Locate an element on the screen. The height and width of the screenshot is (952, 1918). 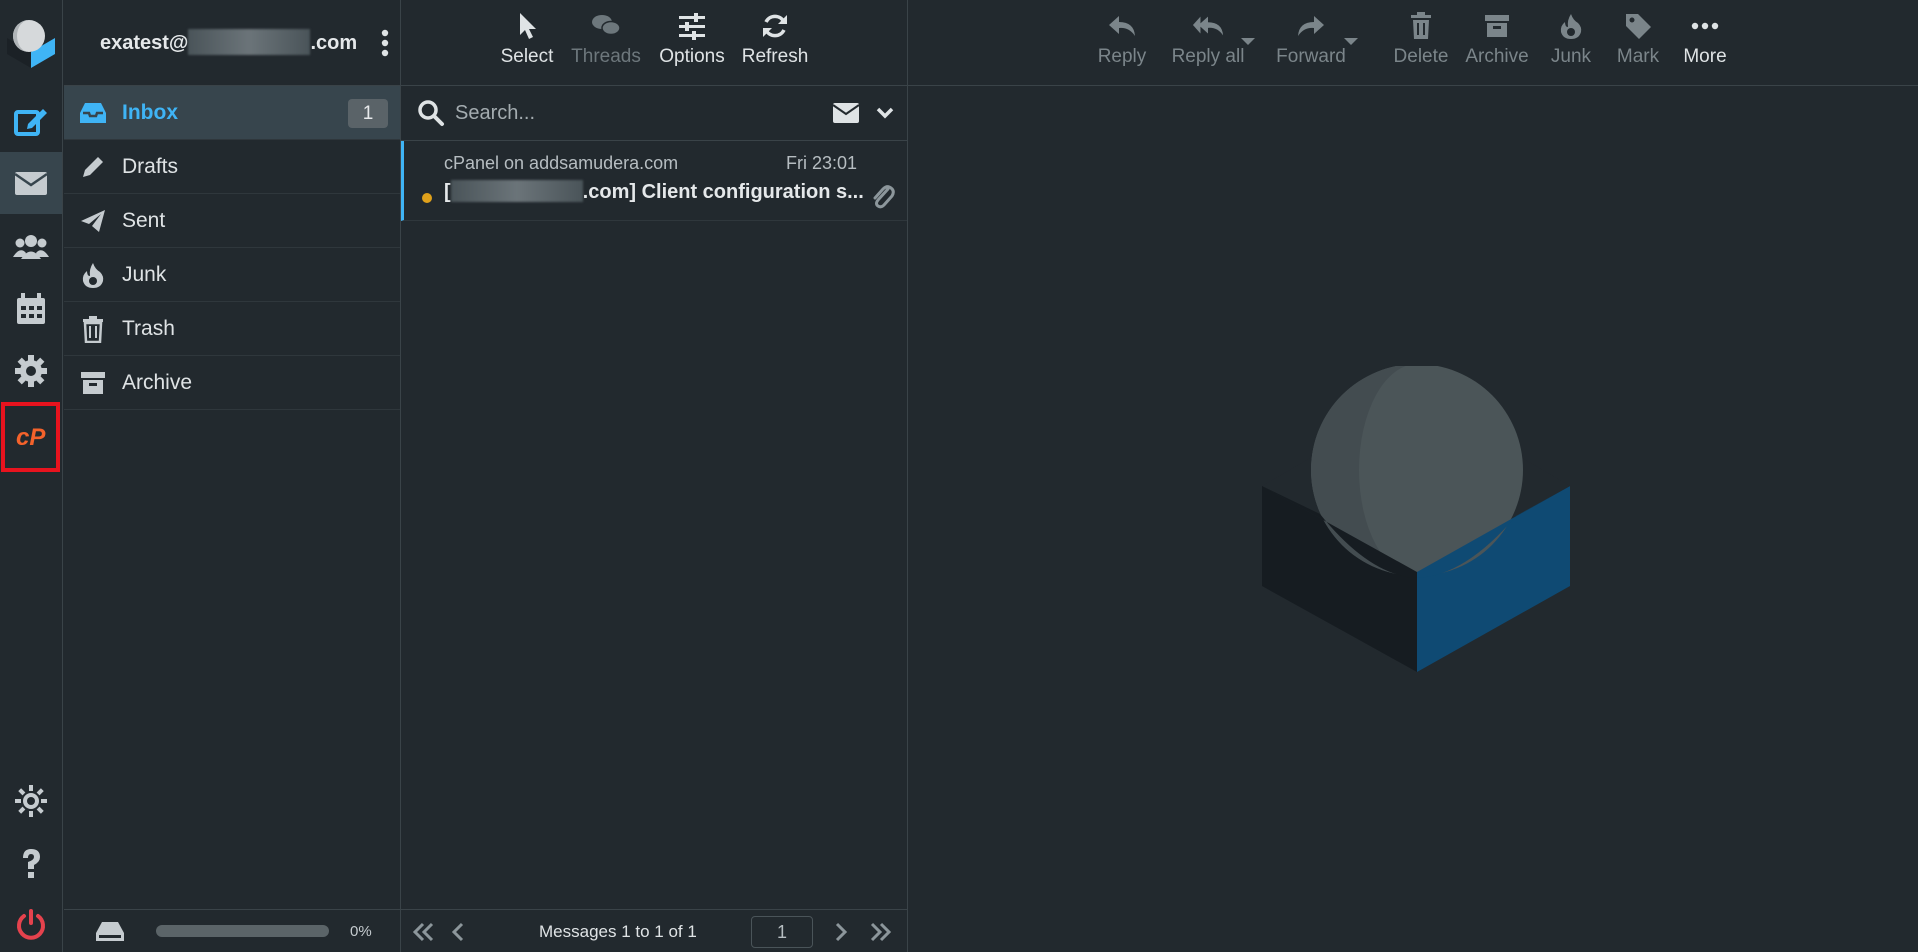
pagination-status: Messages 1 to 1 of 1 is located at coordinates (618, 931).